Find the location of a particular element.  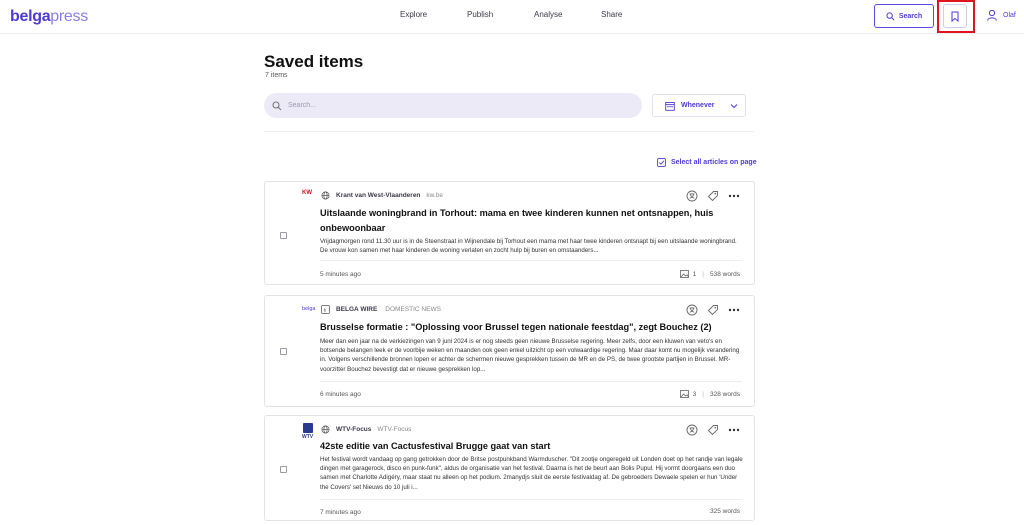

user-menu: Olaf is located at coordinates (1001, 15).